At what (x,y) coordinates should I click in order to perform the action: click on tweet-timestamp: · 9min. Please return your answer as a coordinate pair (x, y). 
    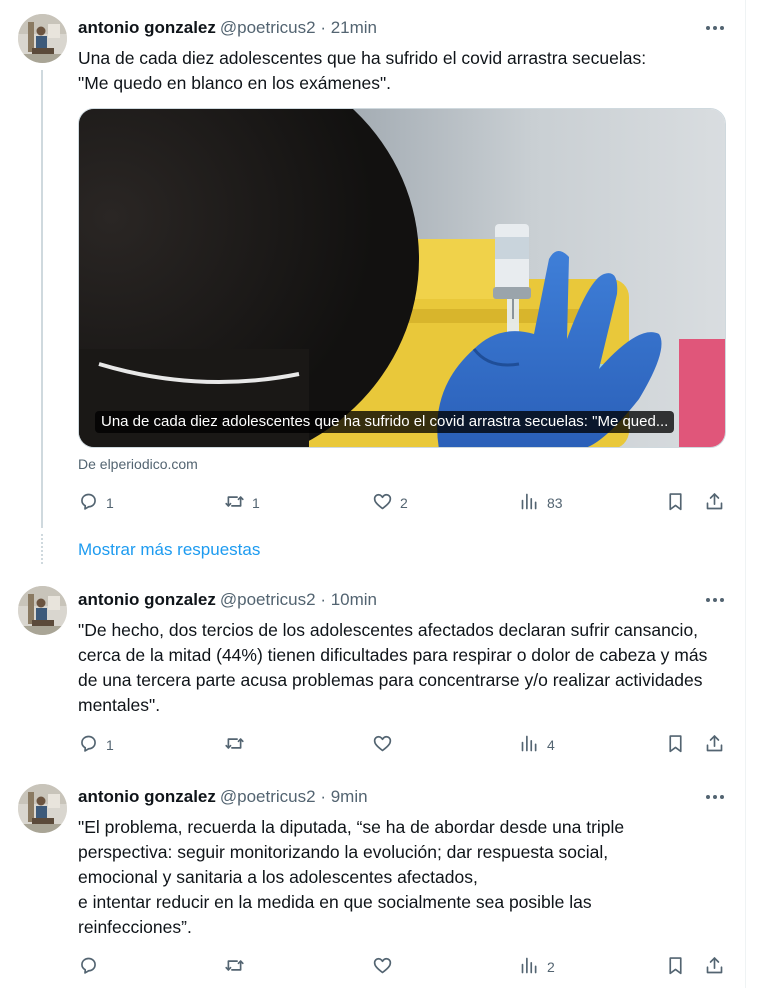
    Looking at the image, I should click on (343, 796).